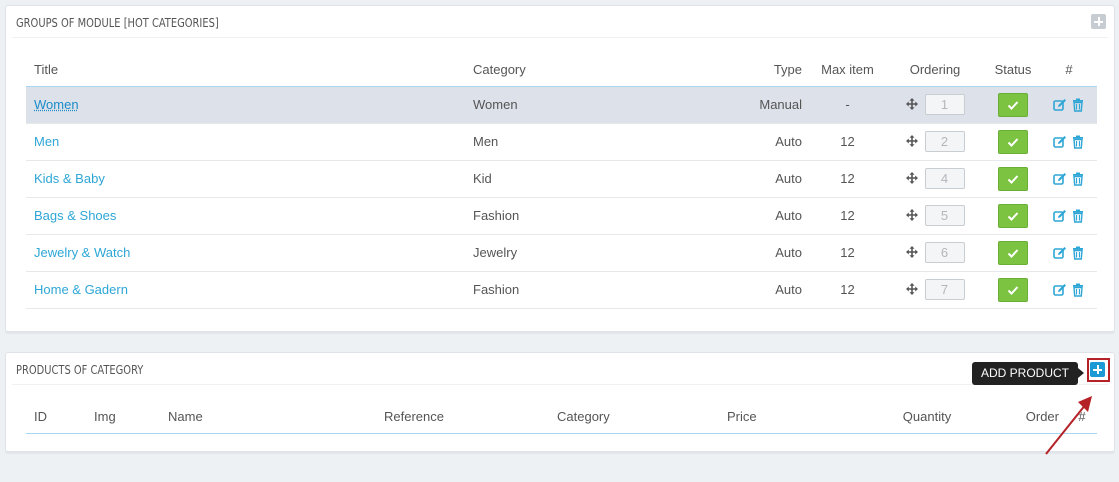 Image resolution: width=1119 pixels, height=482 pixels. What do you see at coordinates (561, 369) in the screenshot?
I see `products-panel-heading: PRODUCTS OF CATEGORY ADD PRODUCT` at bounding box center [561, 369].